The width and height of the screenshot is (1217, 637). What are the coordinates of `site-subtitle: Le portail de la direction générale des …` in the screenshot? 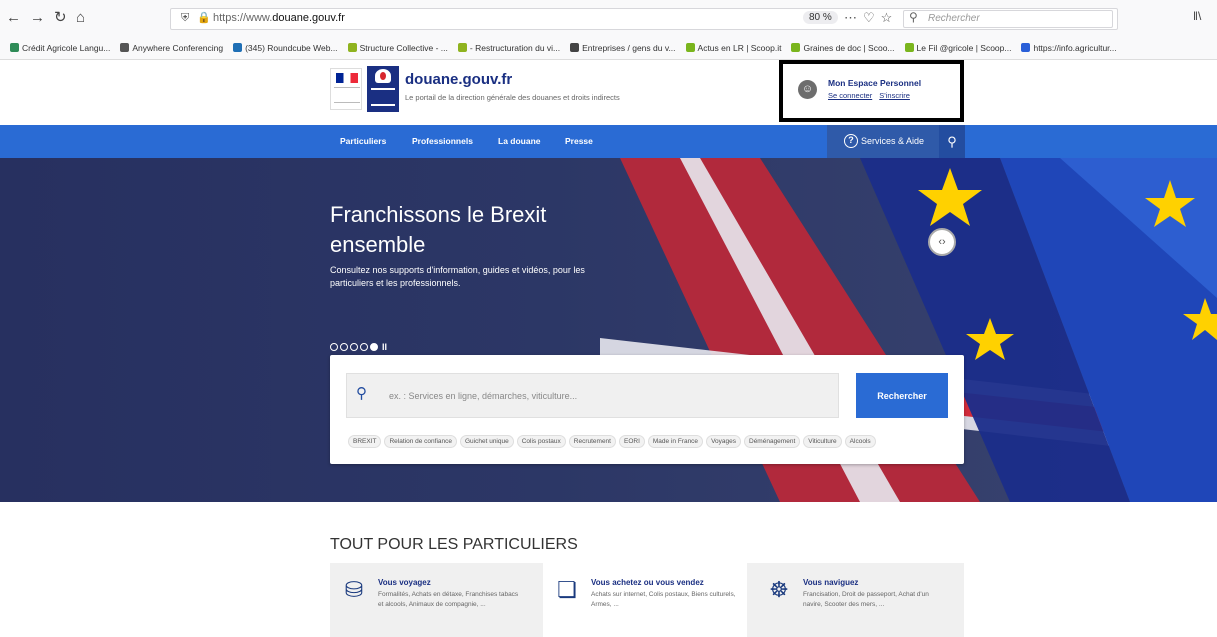 It's located at (512, 97).